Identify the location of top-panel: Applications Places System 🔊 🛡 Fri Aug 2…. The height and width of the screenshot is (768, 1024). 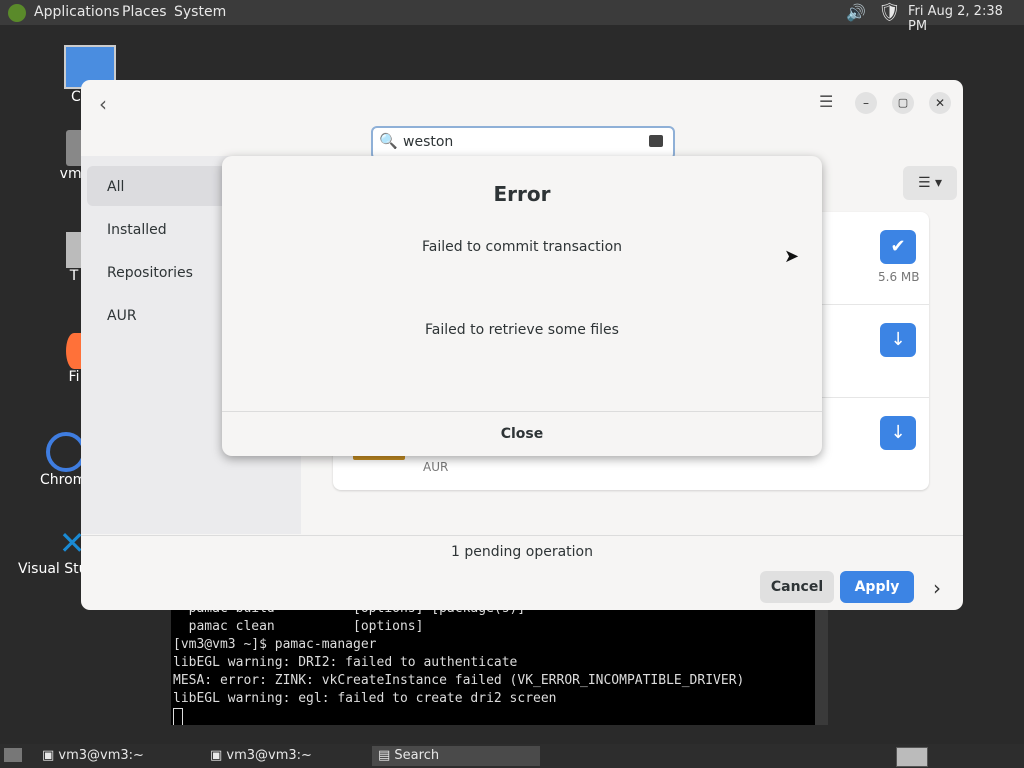
(512, 17).